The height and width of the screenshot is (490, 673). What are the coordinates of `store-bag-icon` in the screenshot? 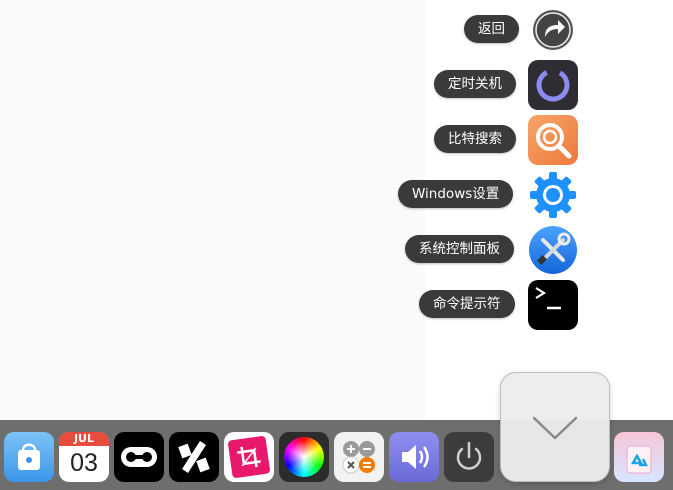 It's located at (29, 457).